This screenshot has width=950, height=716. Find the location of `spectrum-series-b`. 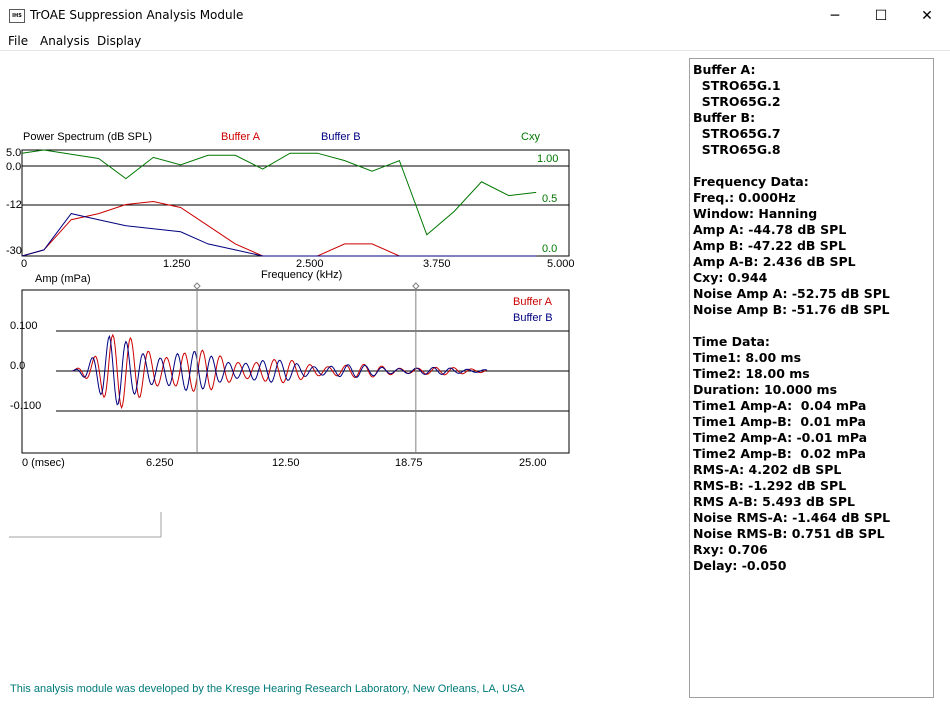

spectrum-series-b is located at coordinates (279, 235).